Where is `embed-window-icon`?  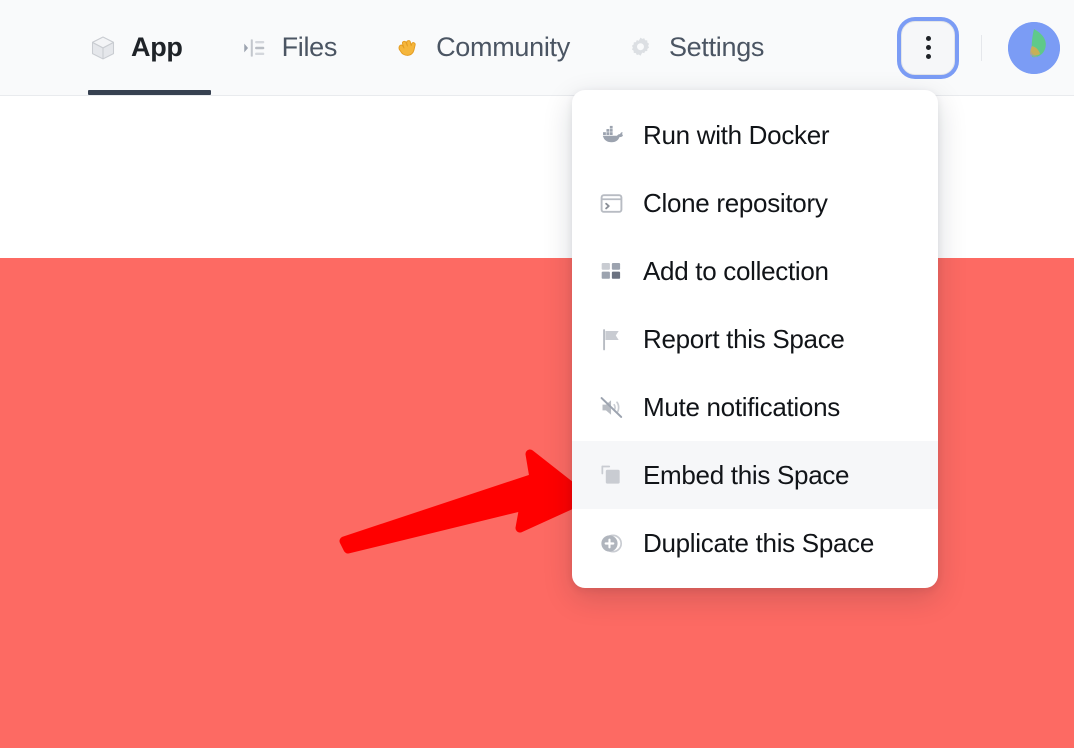
embed-window-icon is located at coordinates (611, 475).